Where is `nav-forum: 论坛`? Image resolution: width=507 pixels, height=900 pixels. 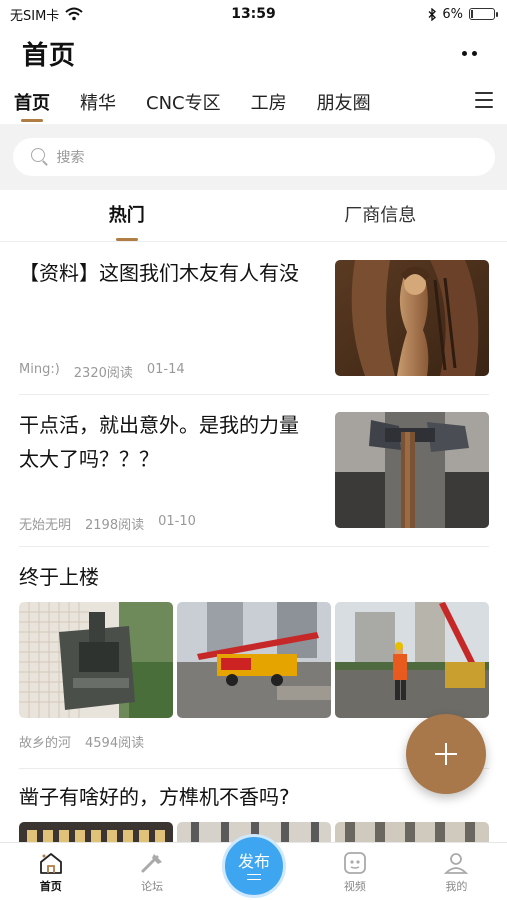 nav-forum: 论坛 is located at coordinates (151, 868).